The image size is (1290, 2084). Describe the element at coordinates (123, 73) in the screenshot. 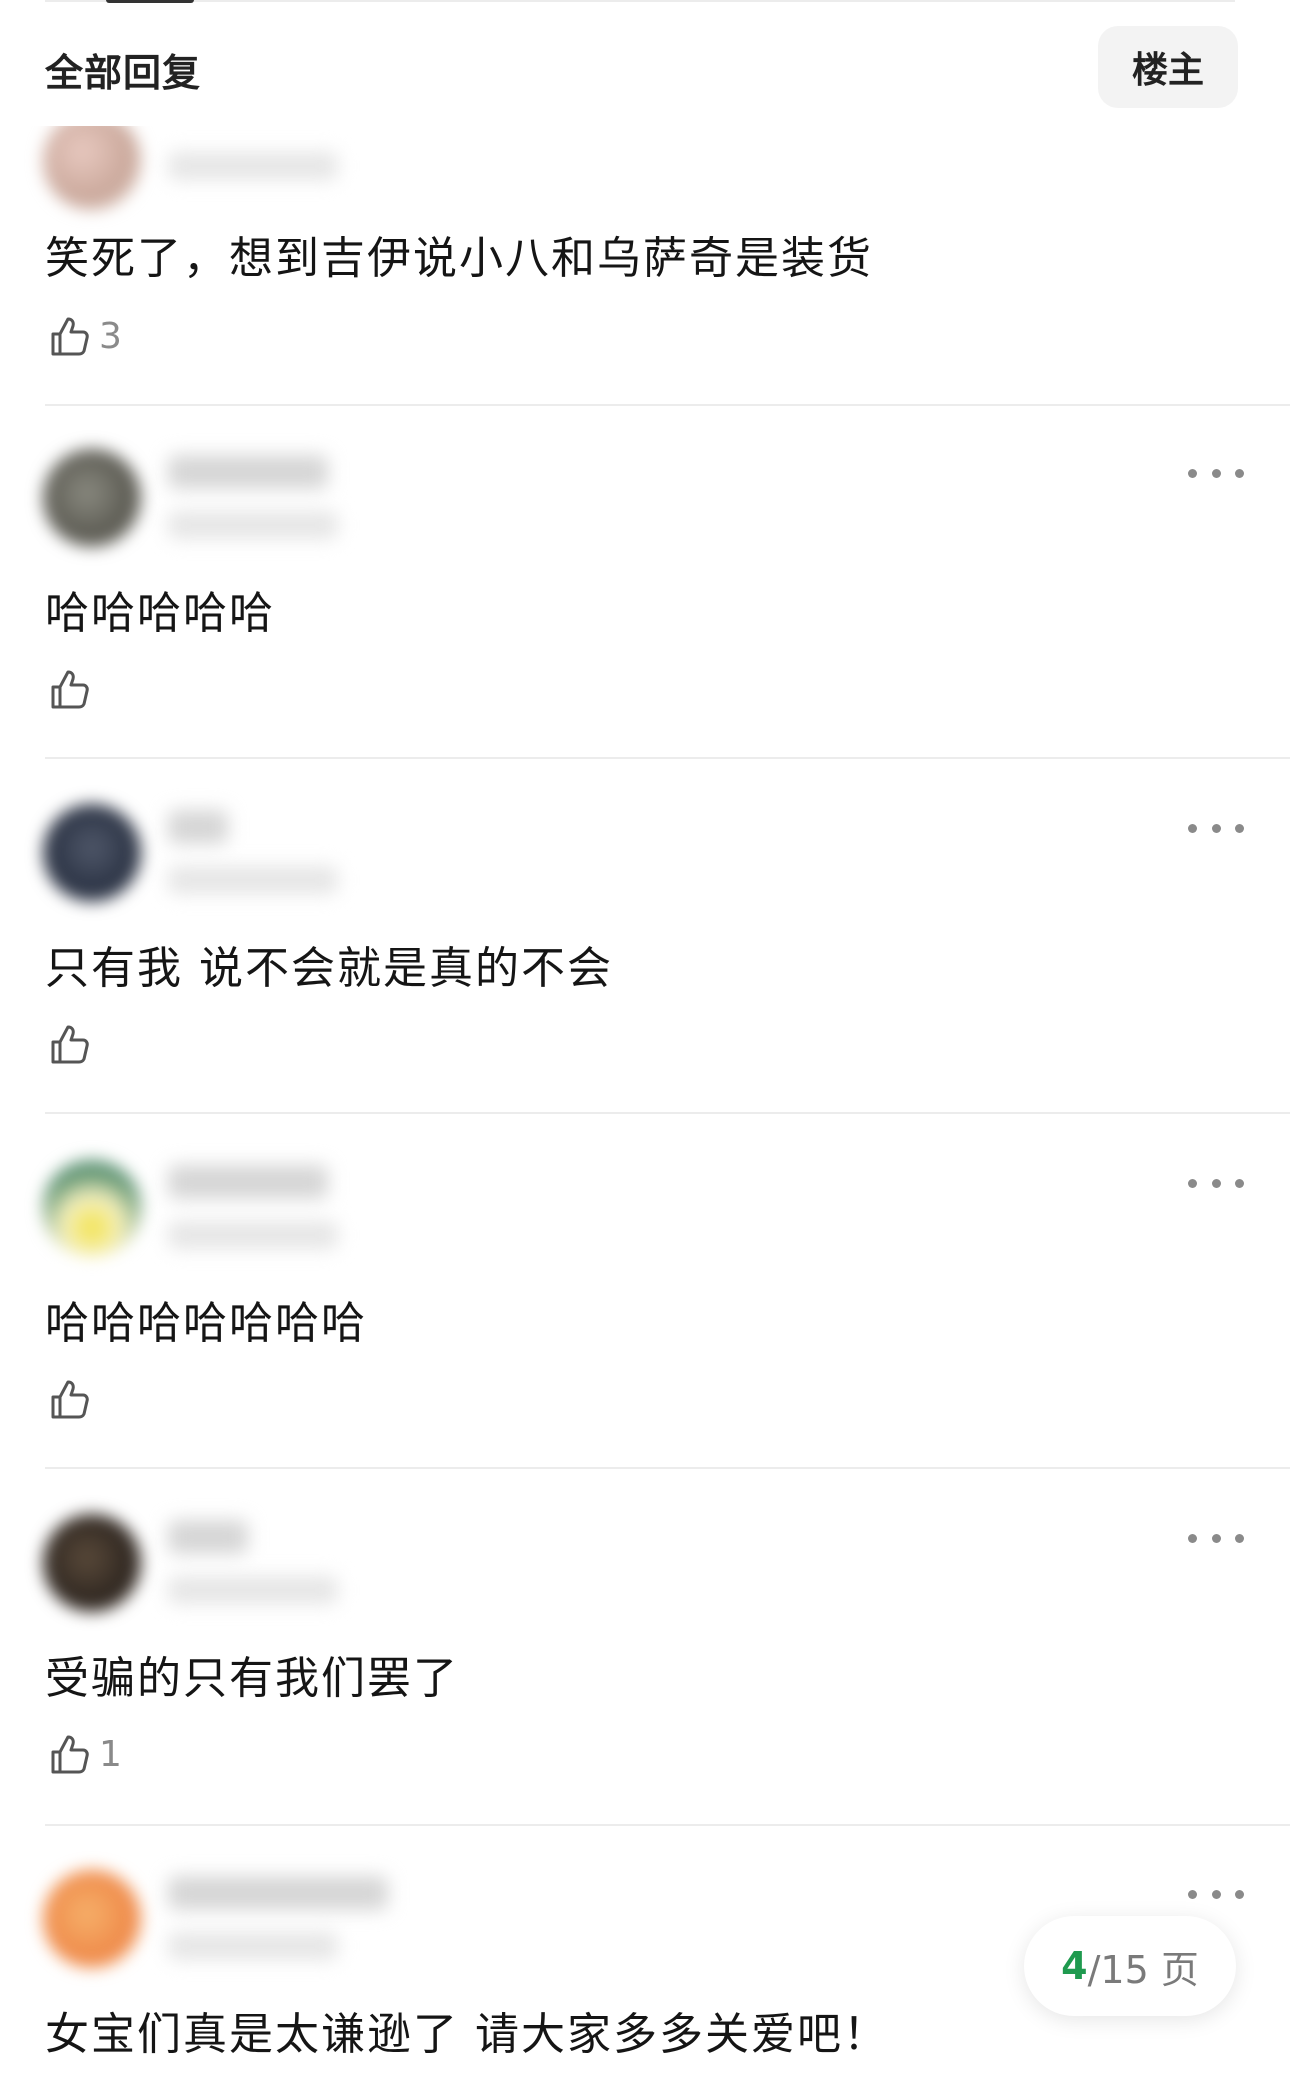

I see `all-replies-title: 全部回复` at that location.